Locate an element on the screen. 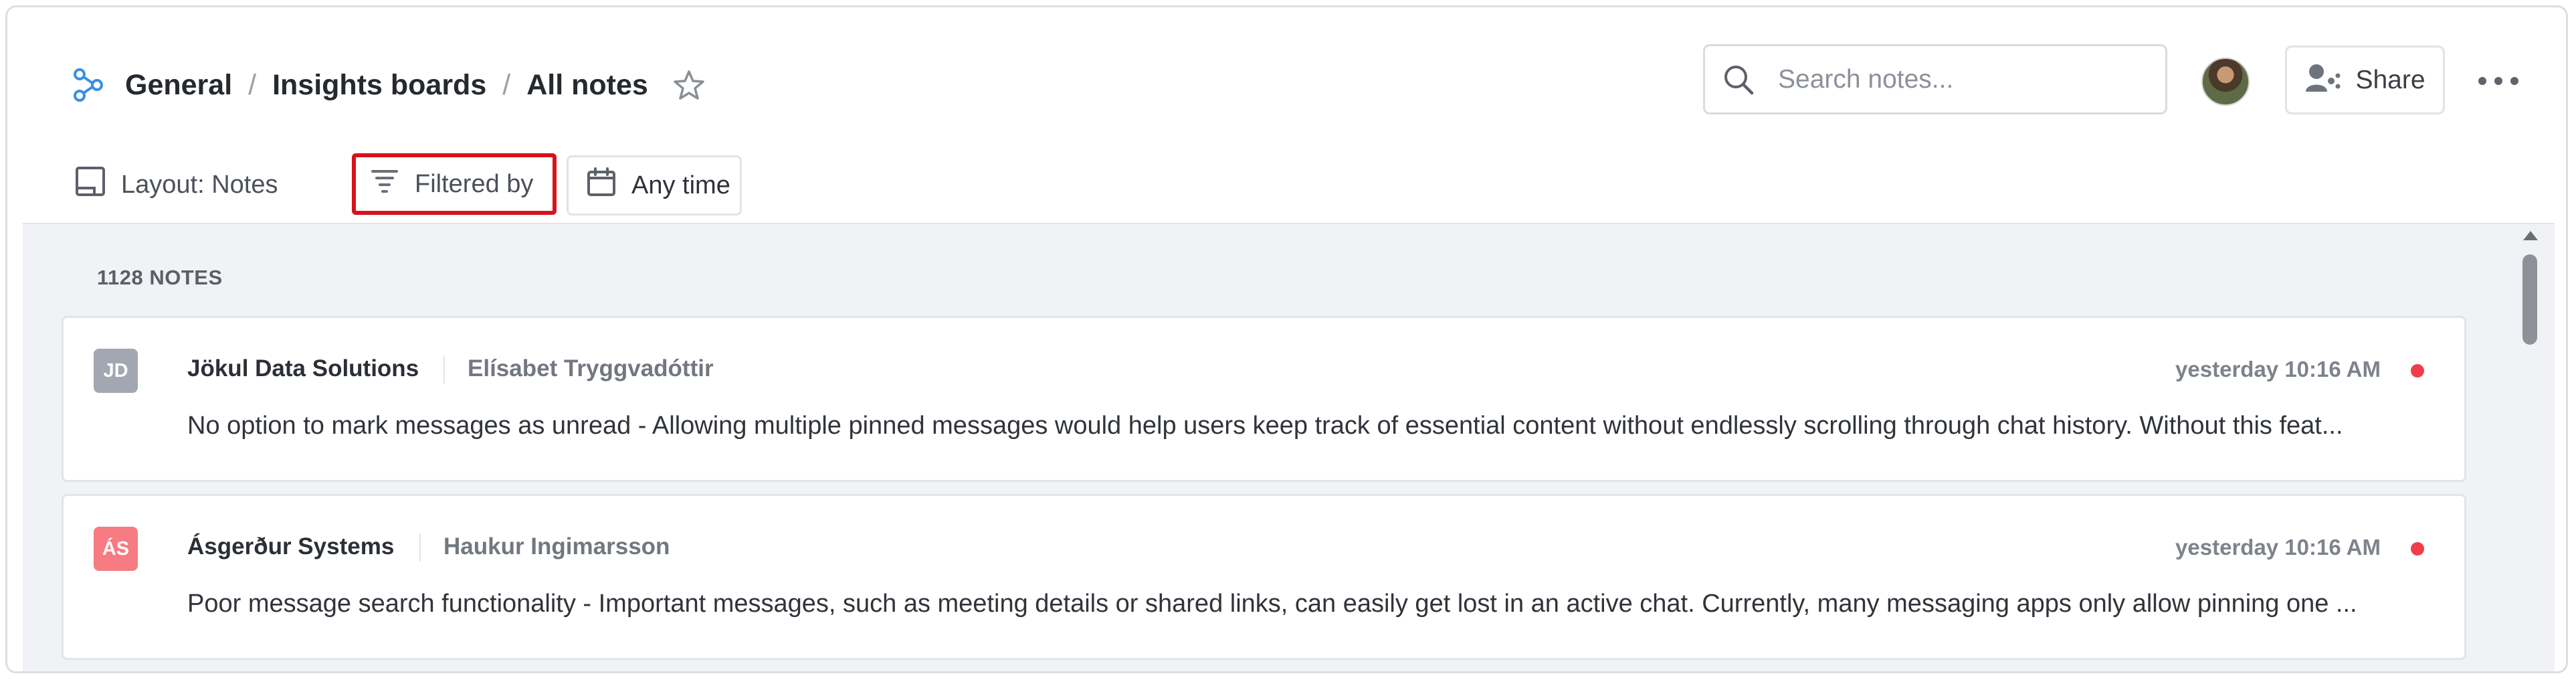 The height and width of the screenshot is (680, 2576). layout-icon is located at coordinates (90, 185).